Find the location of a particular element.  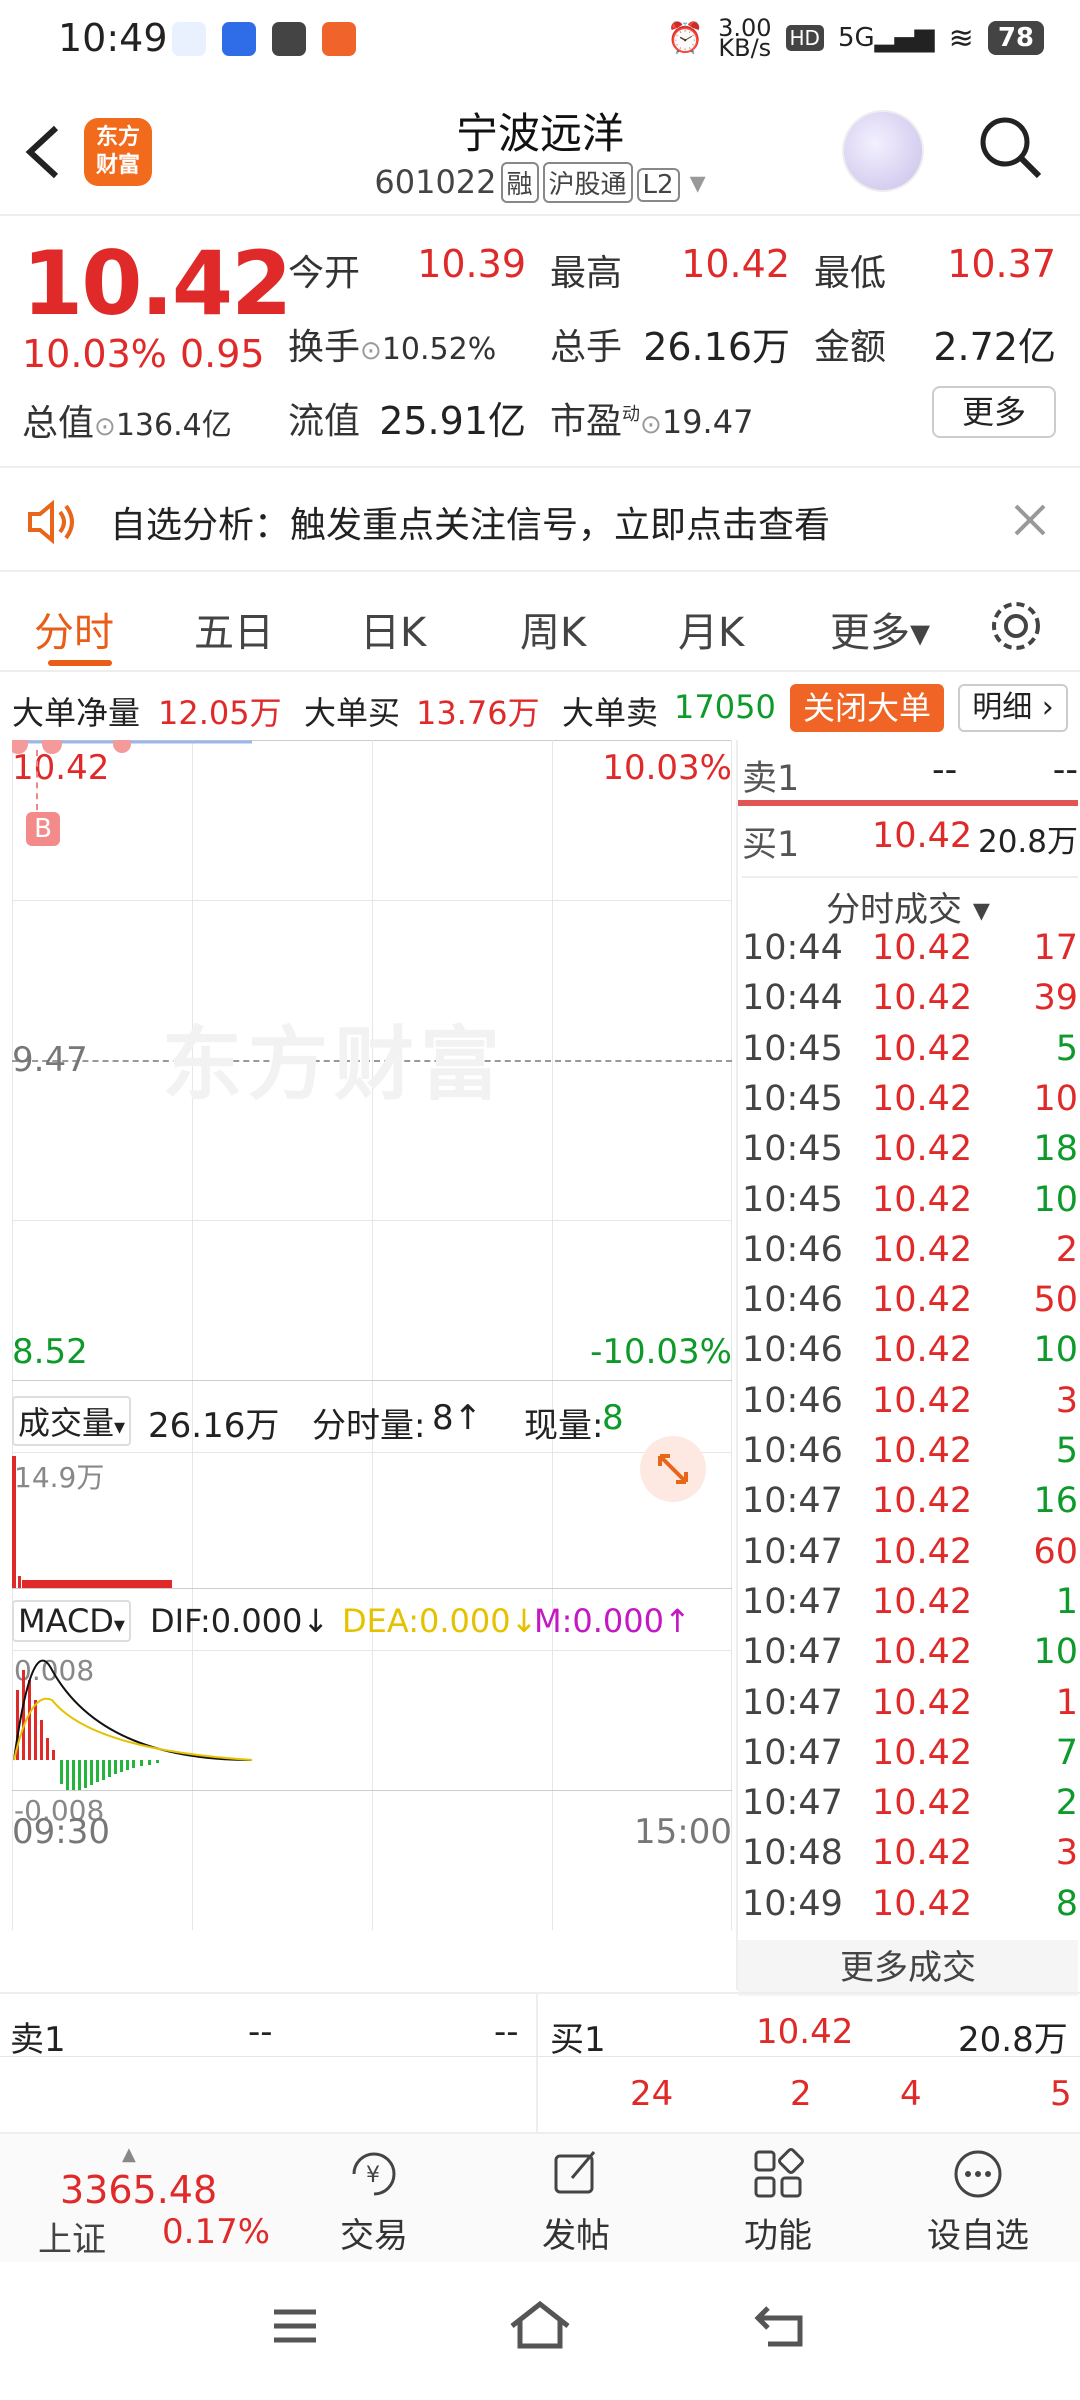

home-icon is located at coordinates (540, 2325).